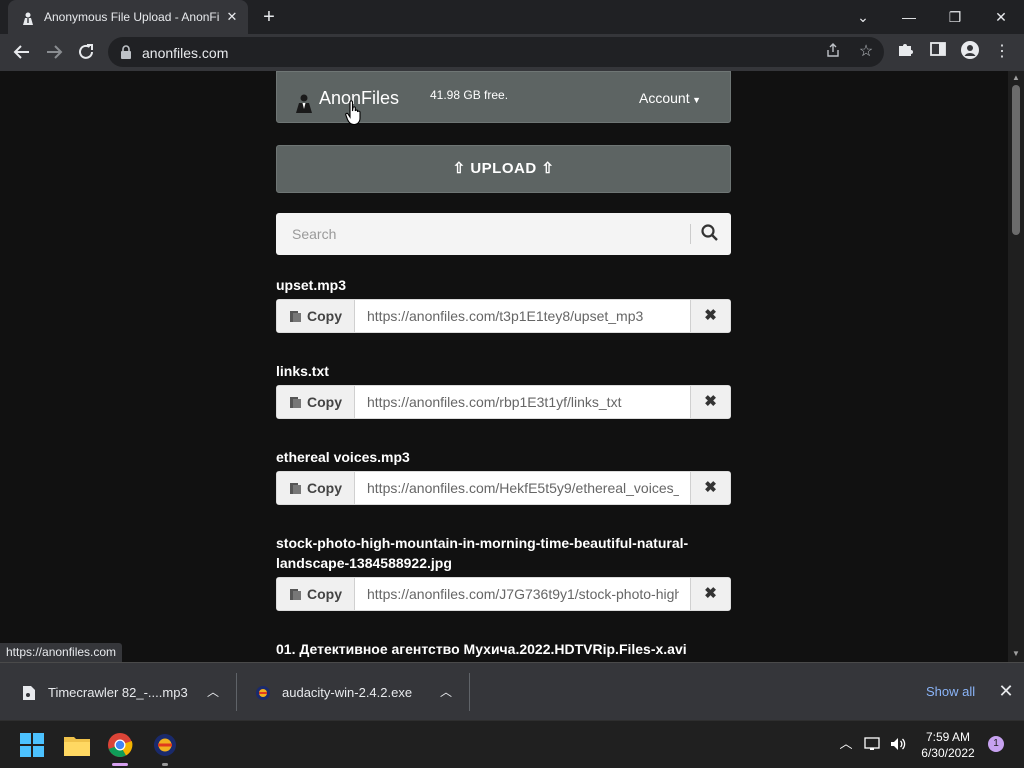  Describe the element at coordinates (866, 52) in the screenshot. I see `bookmark-star-icon: ☆` at that location.